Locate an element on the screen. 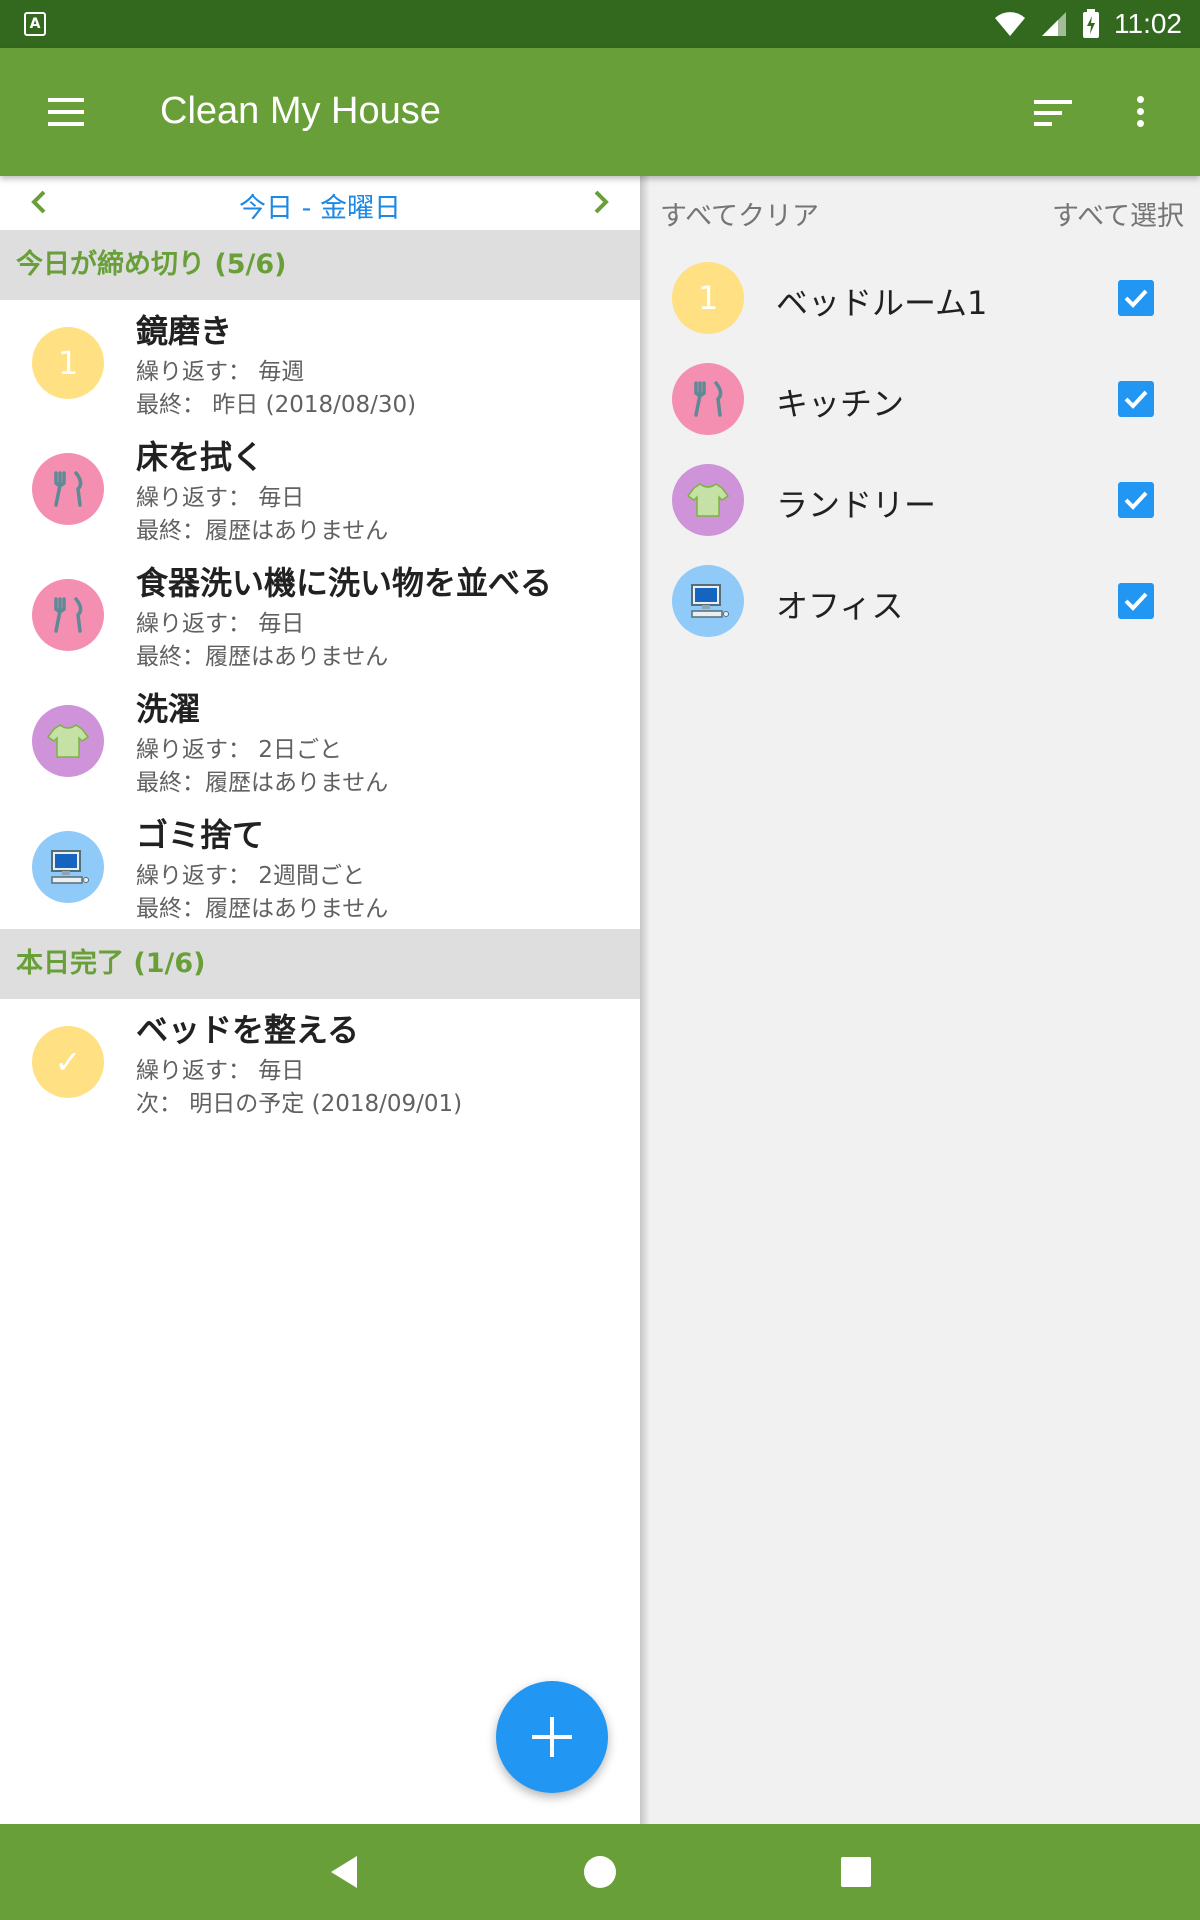 Image resolution: width=1200 pixels, height=1920 pixels. more-options-icon is located at coordinates (1140, 112).